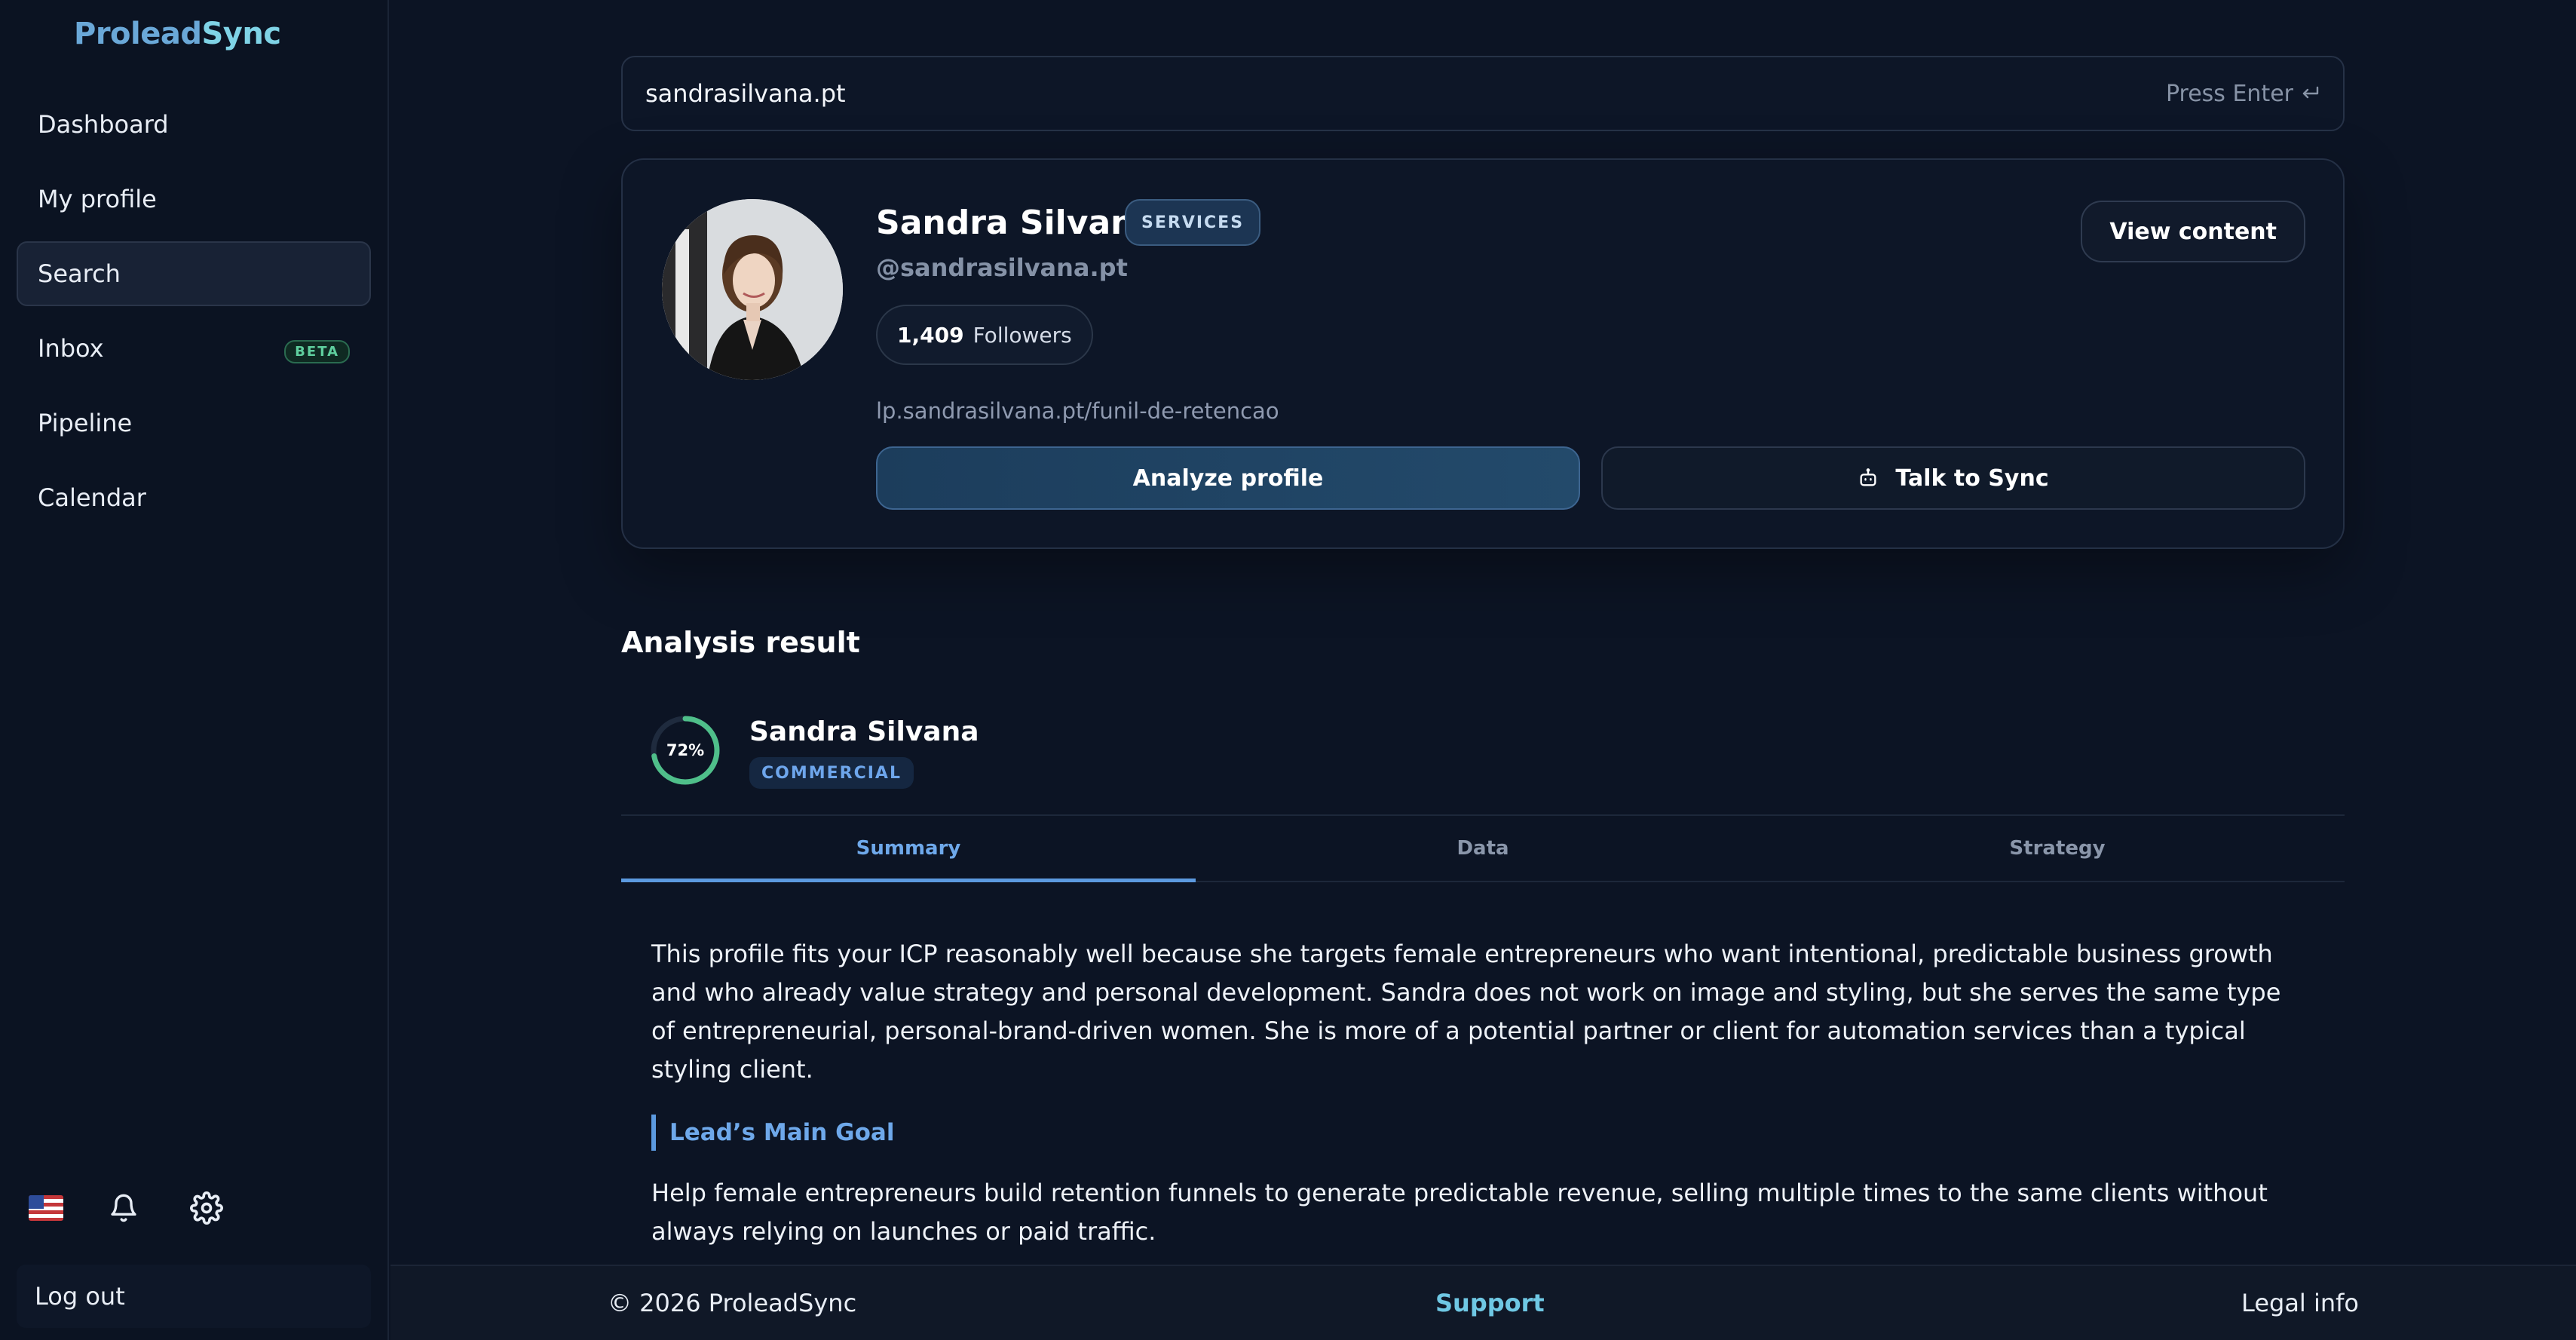 Image resolution: width=2576 pixels, height=1340 pixels. I want to click on logout-button: Log out, so click(194, 1297).